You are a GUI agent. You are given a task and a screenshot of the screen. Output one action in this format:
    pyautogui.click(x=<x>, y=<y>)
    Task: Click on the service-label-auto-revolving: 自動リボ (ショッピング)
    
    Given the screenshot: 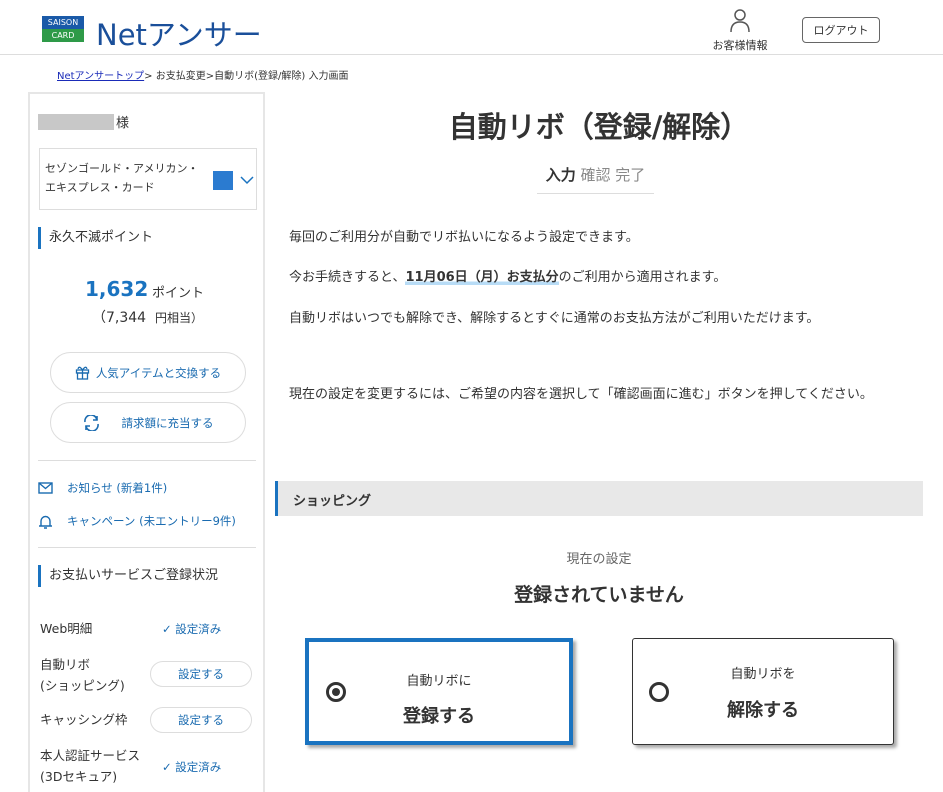 What is the action you would take?
    pyautogui.click(x=82, y=675)
    